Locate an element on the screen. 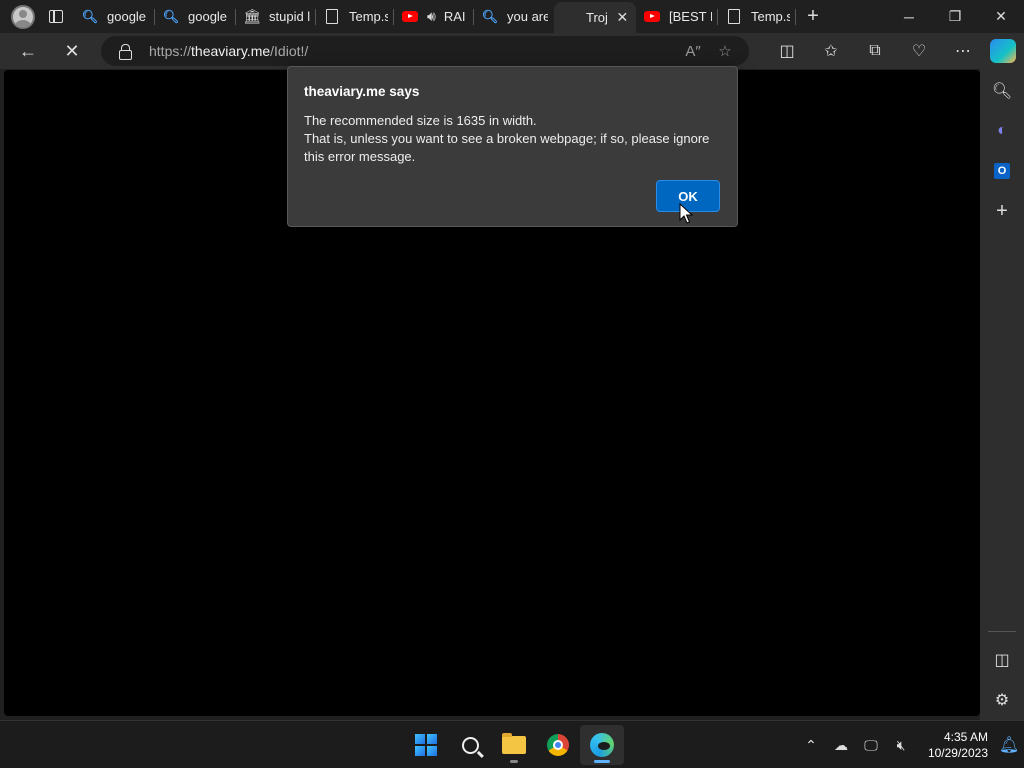  onedrive-icon: ☁ is located at coordinates (841, 745).